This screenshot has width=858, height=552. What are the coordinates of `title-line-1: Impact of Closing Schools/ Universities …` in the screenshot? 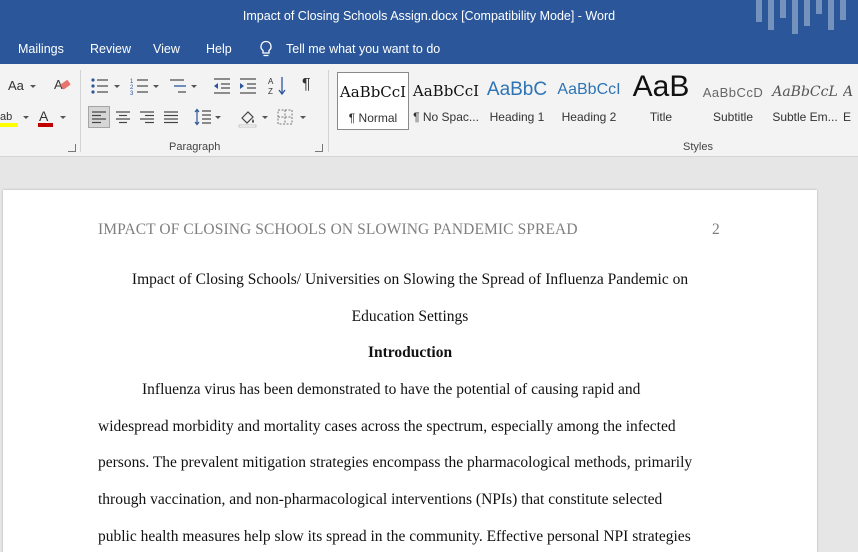 It's located at (410, 280).